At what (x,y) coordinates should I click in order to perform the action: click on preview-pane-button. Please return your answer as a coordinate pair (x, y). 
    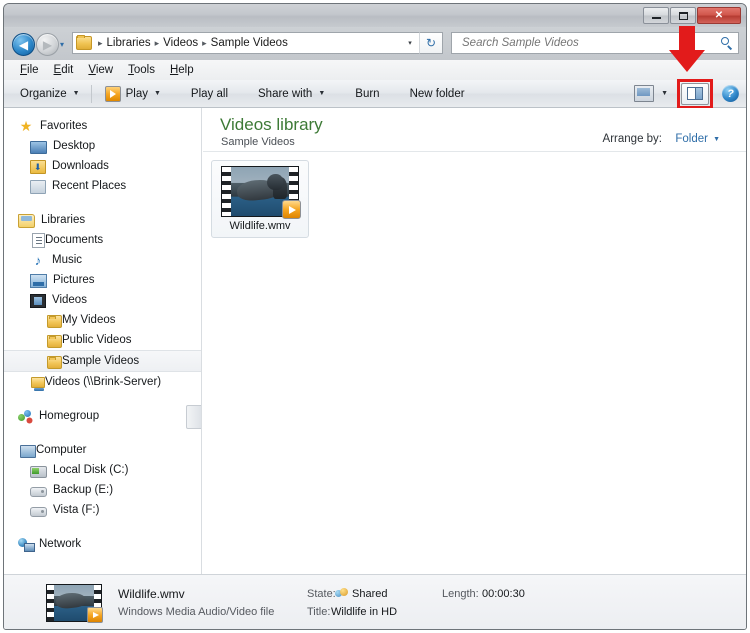
    Looking at the image, I should click on (695, 93).